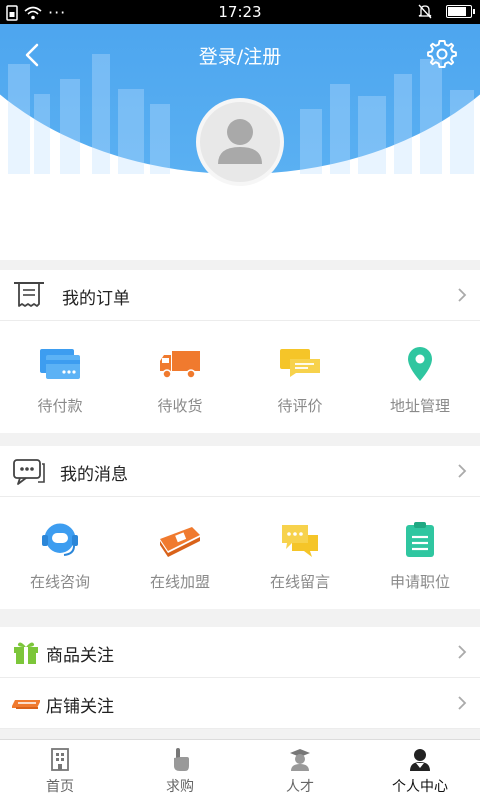 Image resolution: width=480 pixels, height=800 pixels. I want to click on online-message-button: 在线留言, so click(300, 553).